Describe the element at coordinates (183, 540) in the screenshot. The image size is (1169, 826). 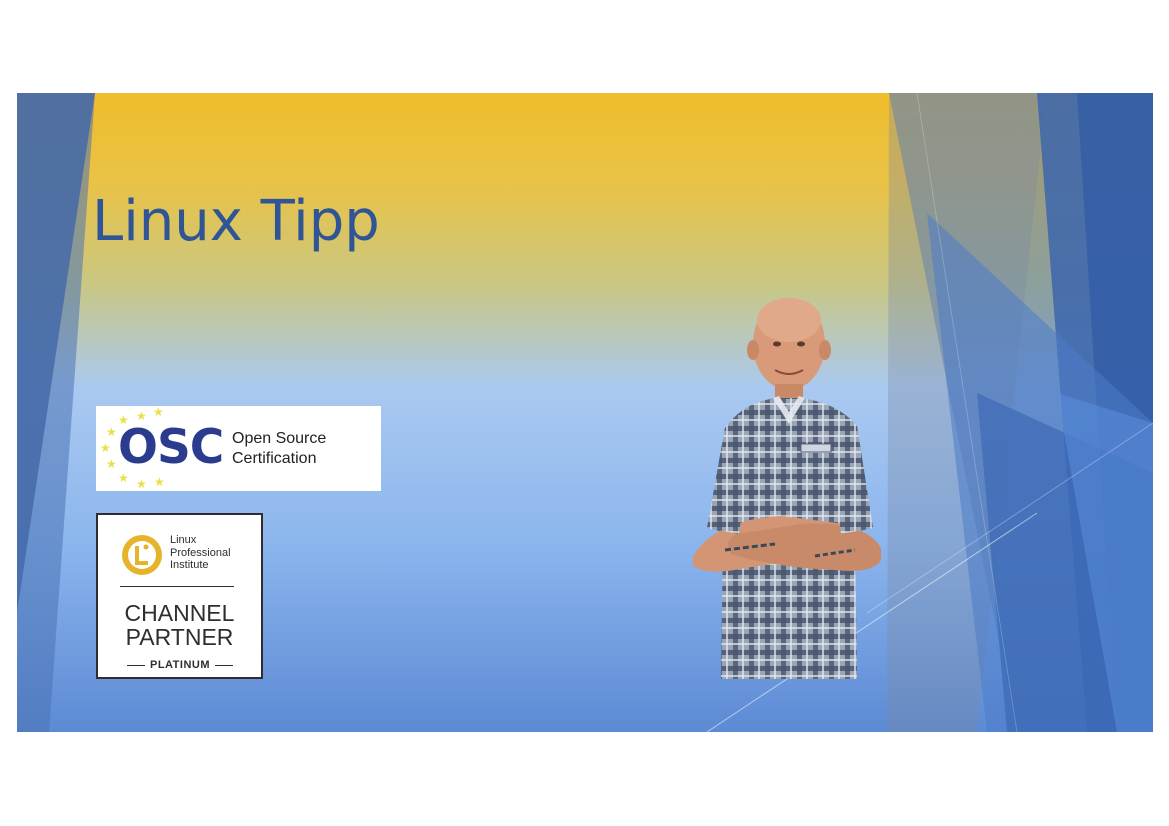
I see `lpi-name-line-1: Linux` at that location.